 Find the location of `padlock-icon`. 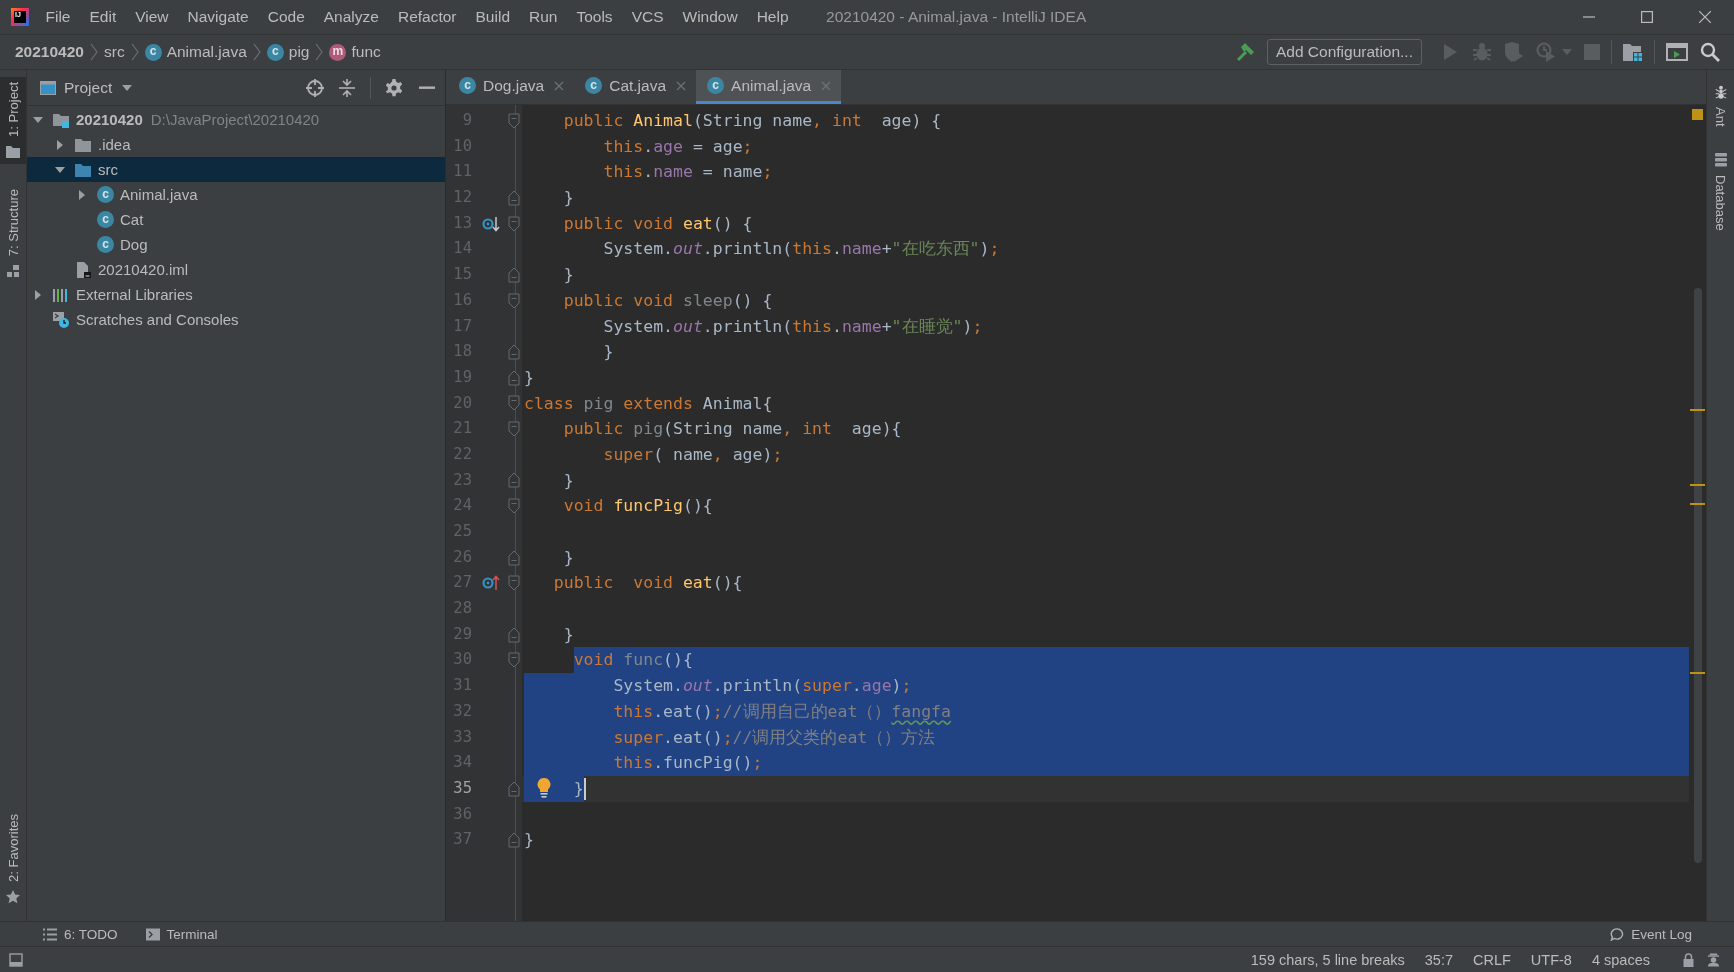

padlock-icon is located at coordinates (1688, 959).